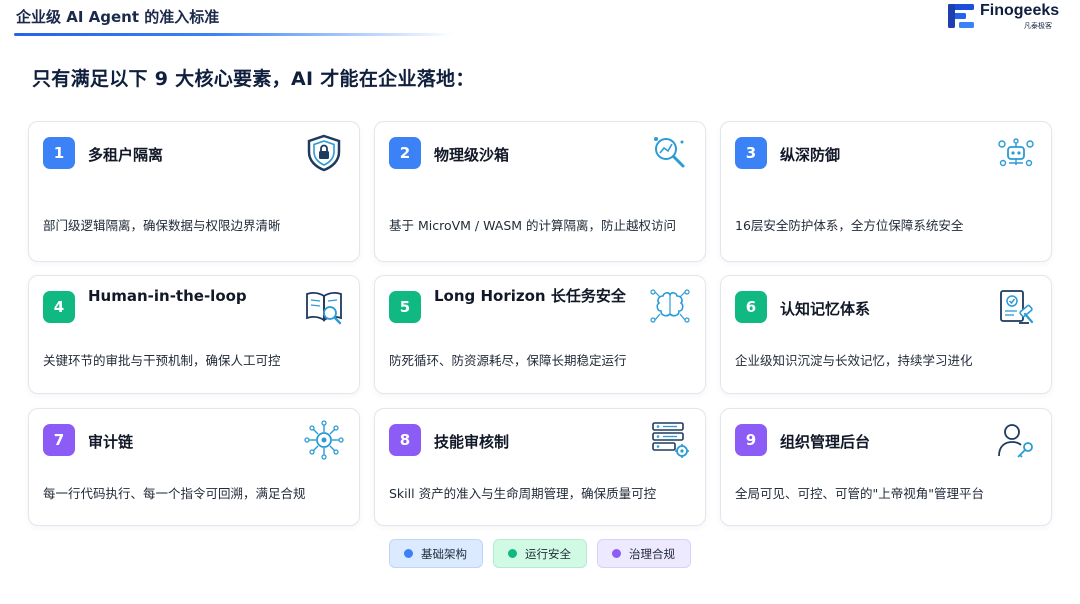 The image size is (1080, 604). What do you see at coordinates (859, 493) in the screenshot?
I see `card-description: 全局可见、可控、可管的"上帝视角"管理平台` at bounding box center [859, 493].